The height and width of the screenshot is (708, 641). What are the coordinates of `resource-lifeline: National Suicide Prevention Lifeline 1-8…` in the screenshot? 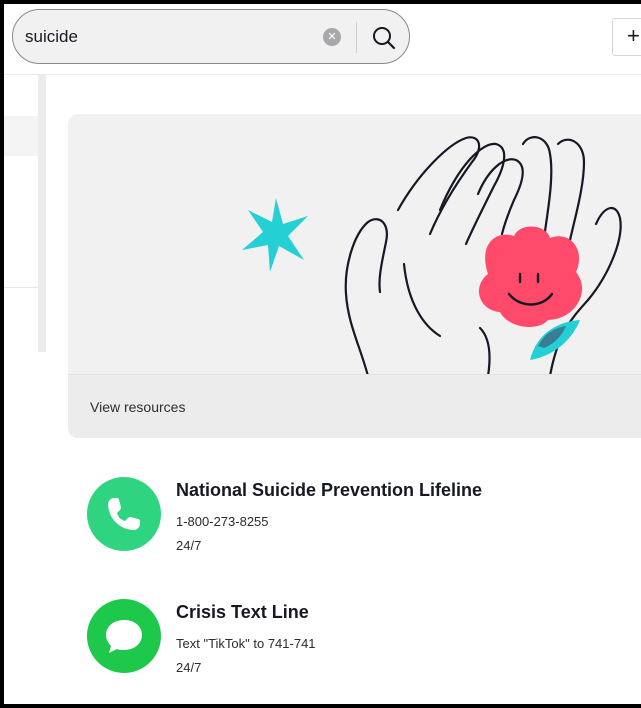 It's located at (346, 516).